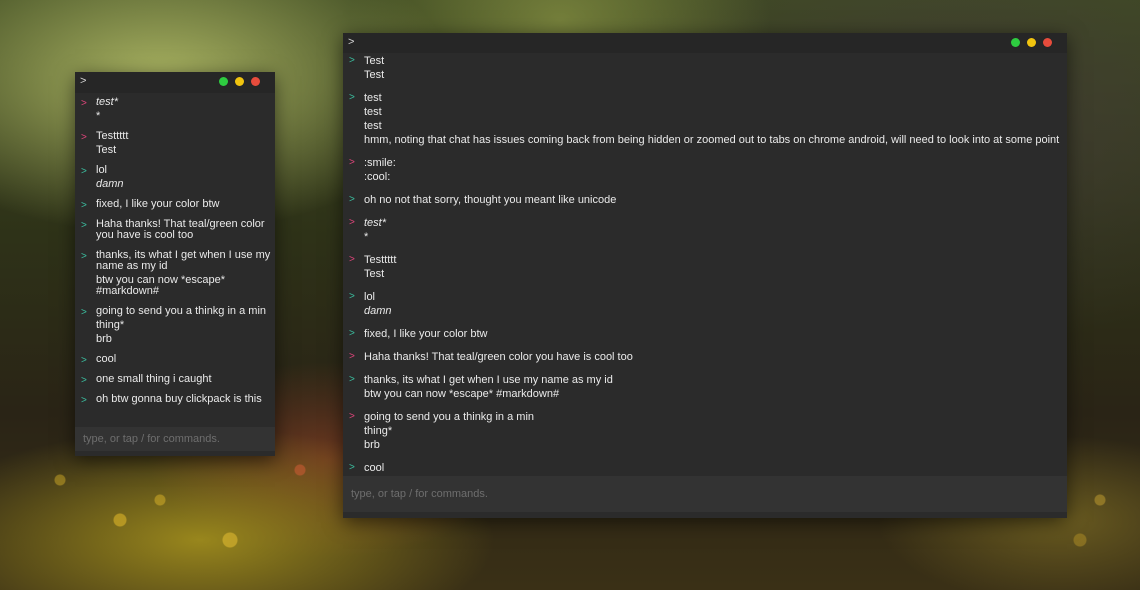  I want to click on chat-message: > oh btw gonna buy clickpack is this, so click(175, 400).